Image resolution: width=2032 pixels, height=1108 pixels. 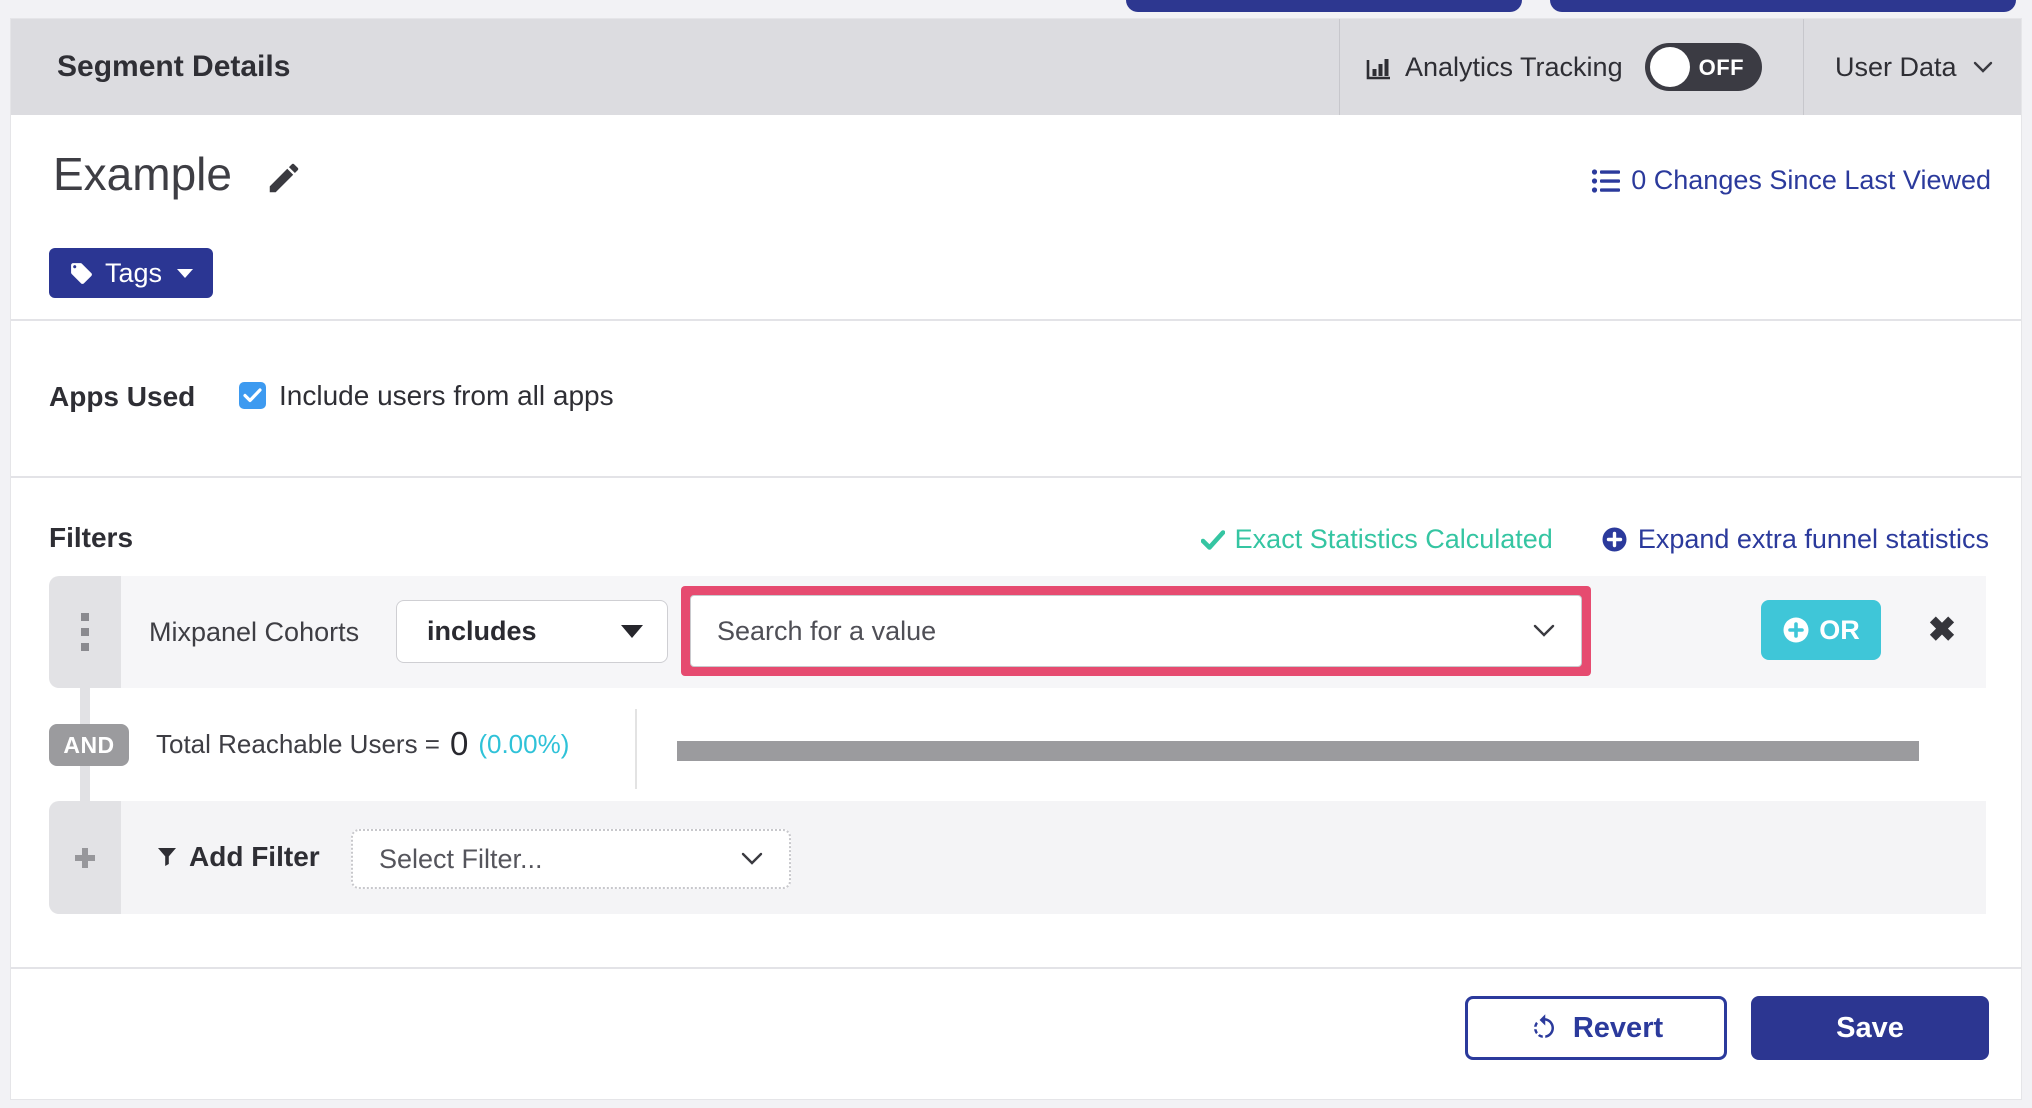 I want to click on expand-funnel-statistics-label: Expand extra funnel statistics, so click(x=1813, y=539).